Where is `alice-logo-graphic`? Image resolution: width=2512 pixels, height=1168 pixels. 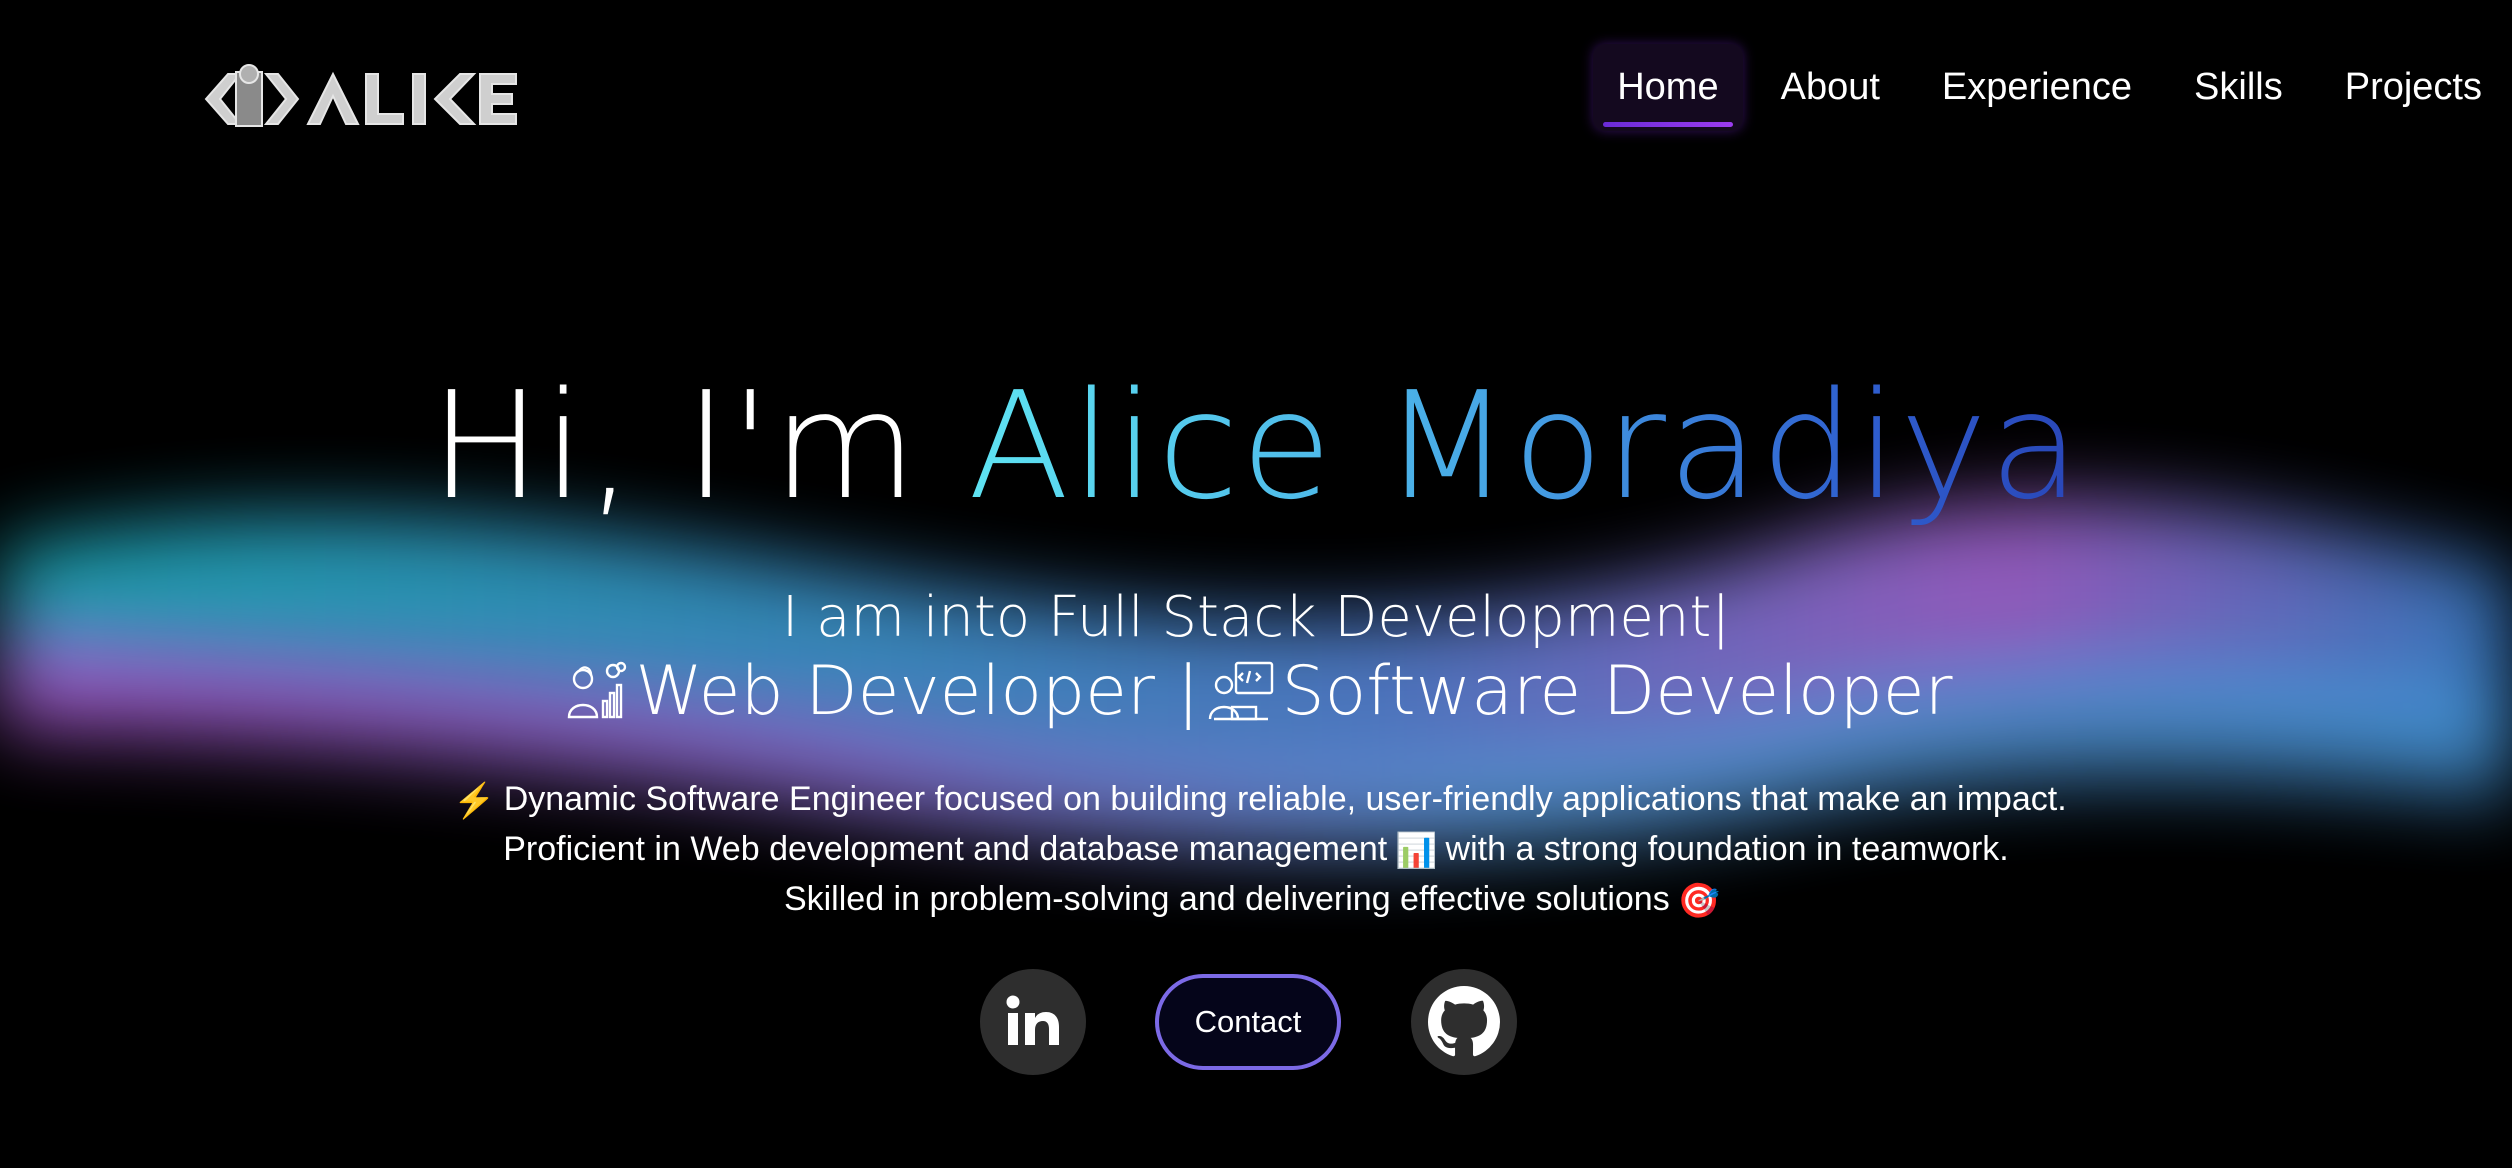
alice-logo-graphic is located at coordinates (360, 95).